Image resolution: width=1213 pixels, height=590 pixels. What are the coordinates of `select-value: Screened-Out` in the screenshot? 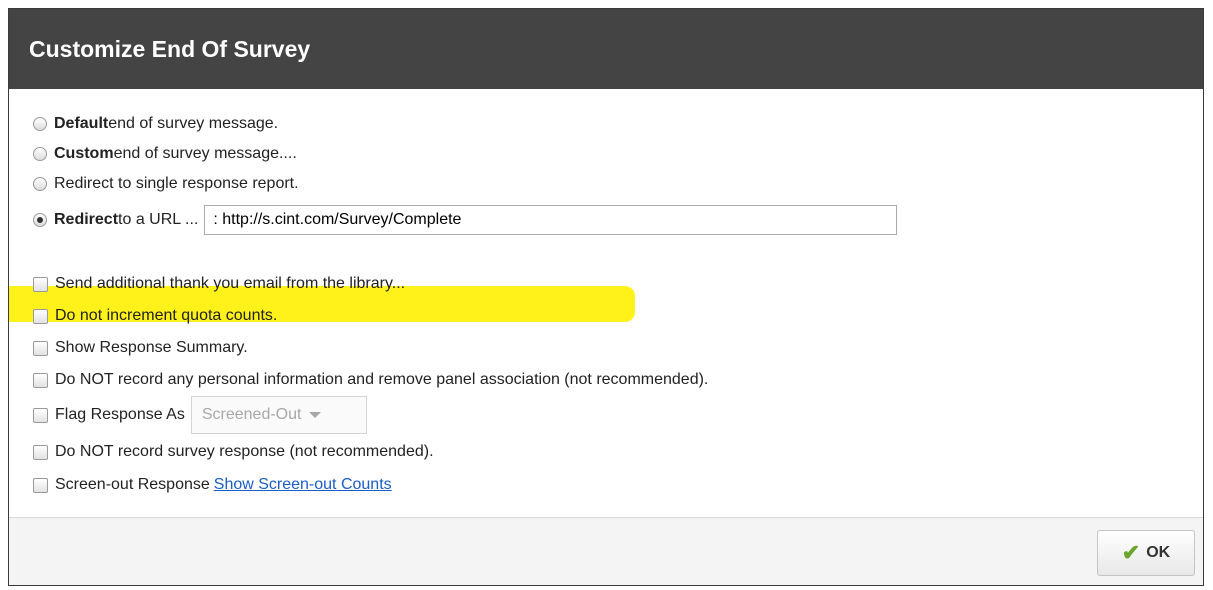 It's located at (251, 414).